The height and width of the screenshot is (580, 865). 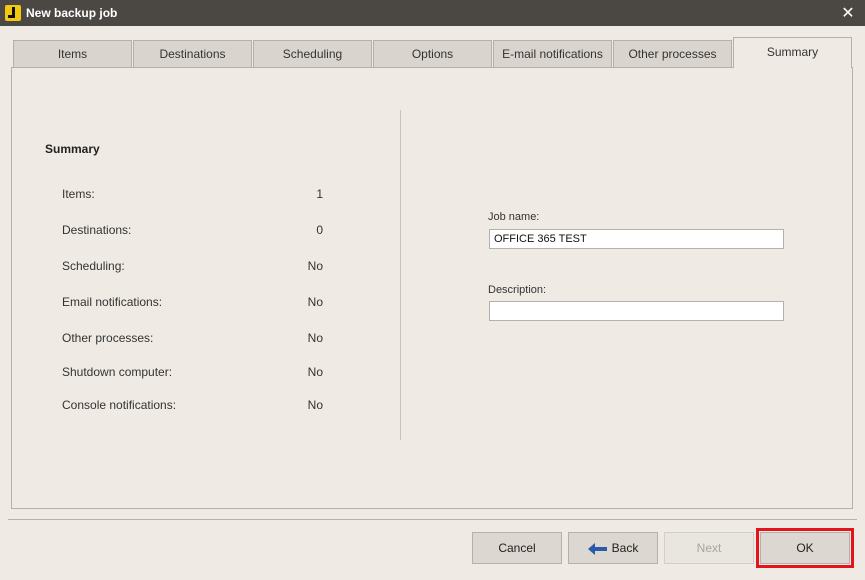 What do you see at coordinates (97, 230) in the screenshot?
I see `summary-label-destinations: Destinations:` at bounding box center [97, 230].